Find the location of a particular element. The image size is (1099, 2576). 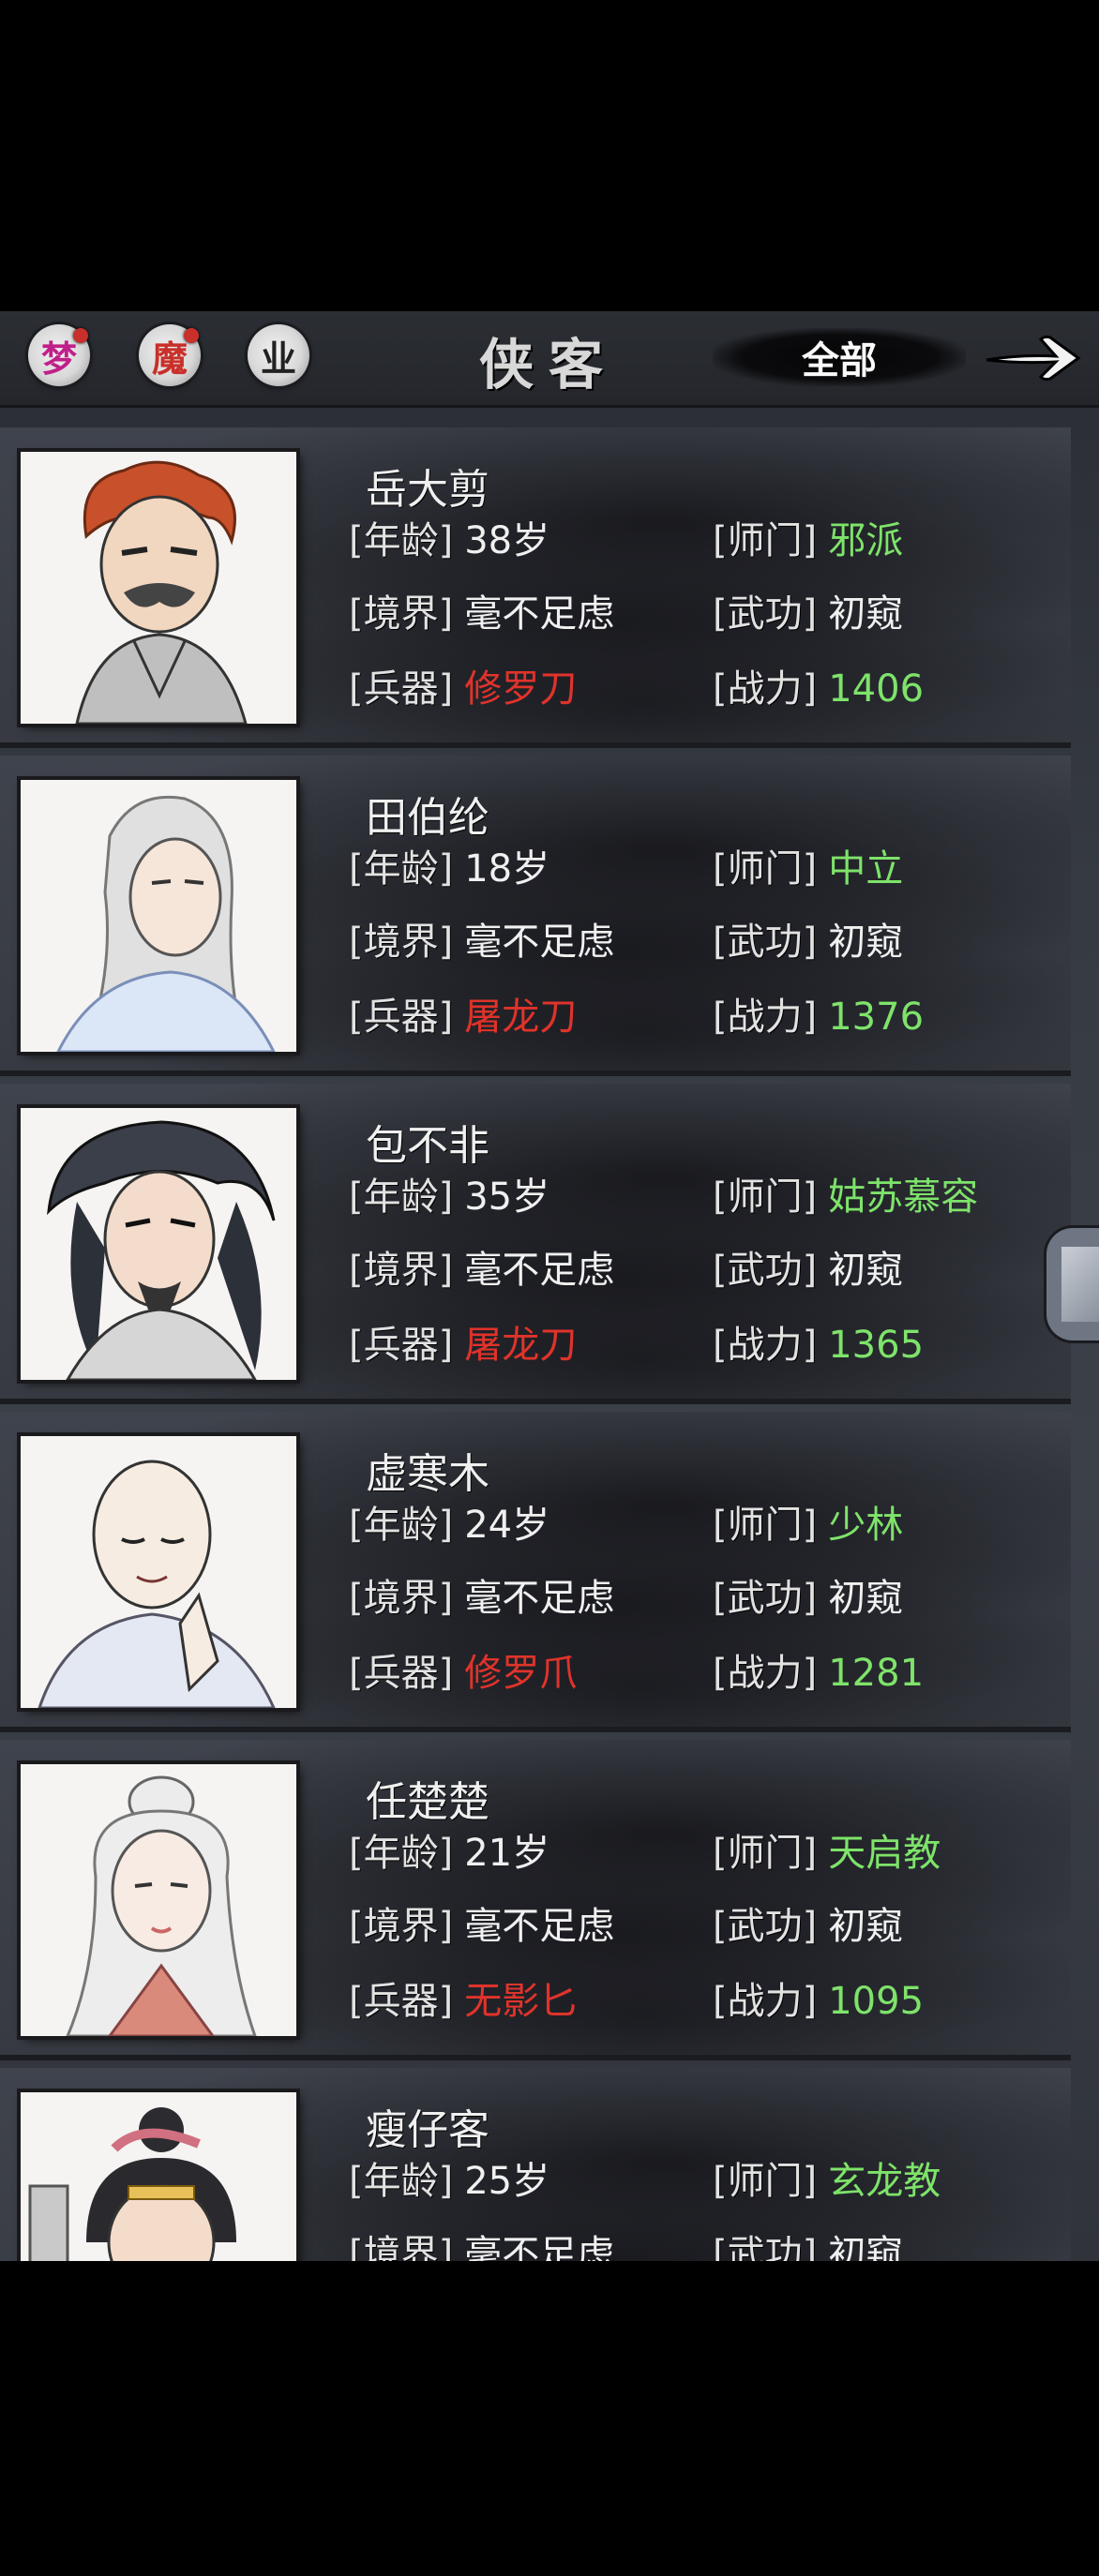

filter-karma-button: 业 is located at coordinates (278, 355).